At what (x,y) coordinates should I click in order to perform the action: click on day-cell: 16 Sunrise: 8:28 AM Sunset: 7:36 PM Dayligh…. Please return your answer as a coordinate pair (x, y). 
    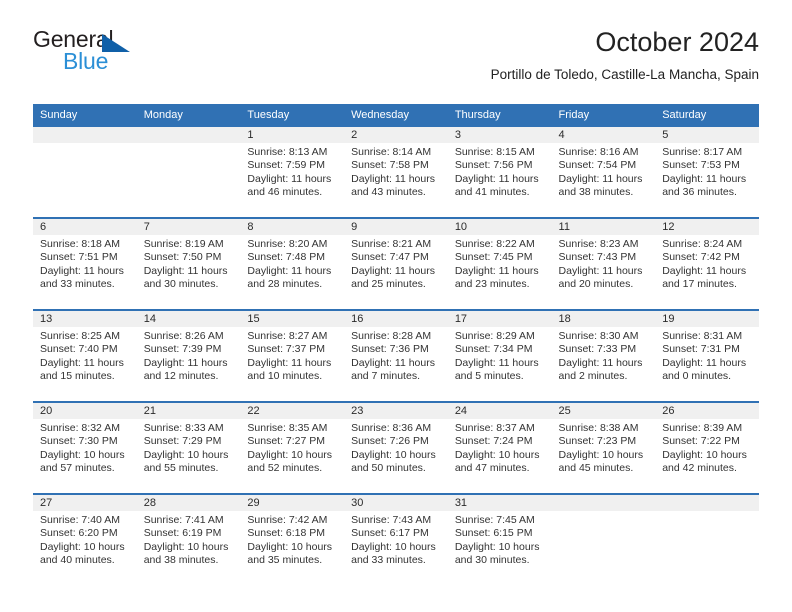
    Looking at the image, I should click on (396, 356).